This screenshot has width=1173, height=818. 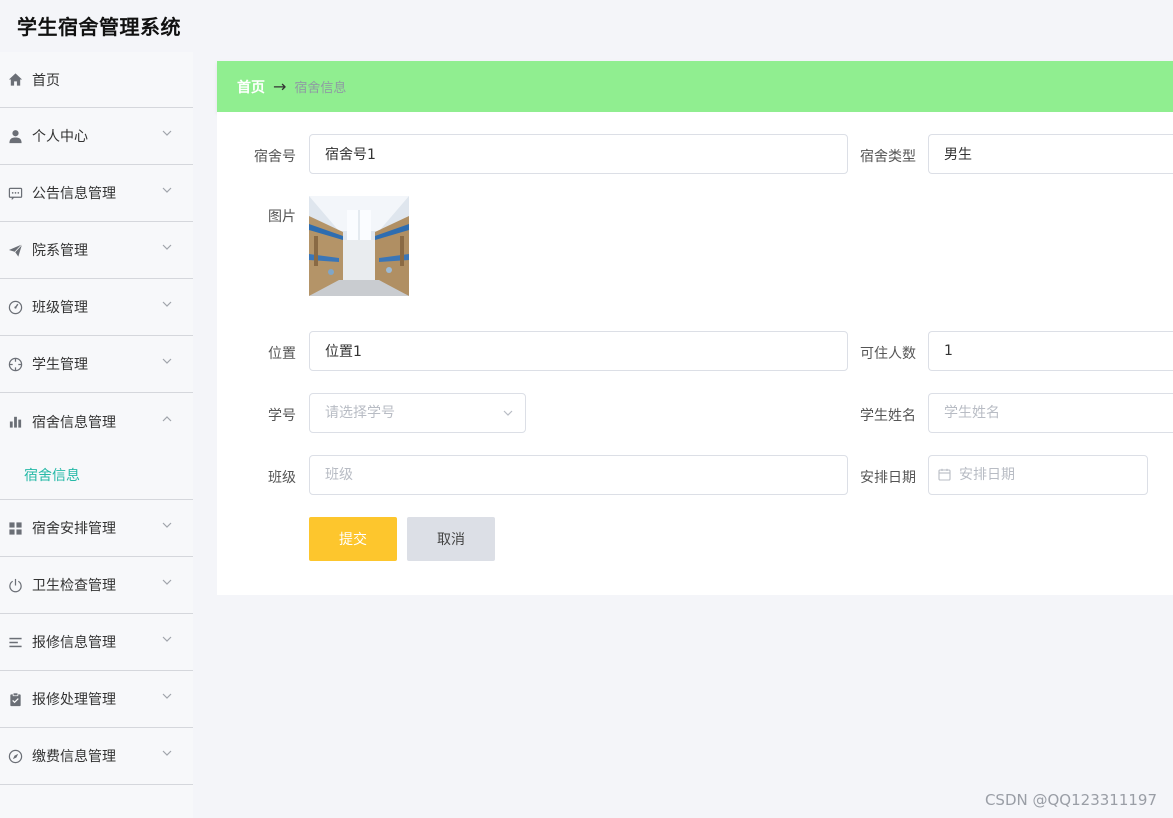 What do you see at coordinates (15, 364) in the screenshot?
I see `crosshair-icon` at bounding box center [15, 364].